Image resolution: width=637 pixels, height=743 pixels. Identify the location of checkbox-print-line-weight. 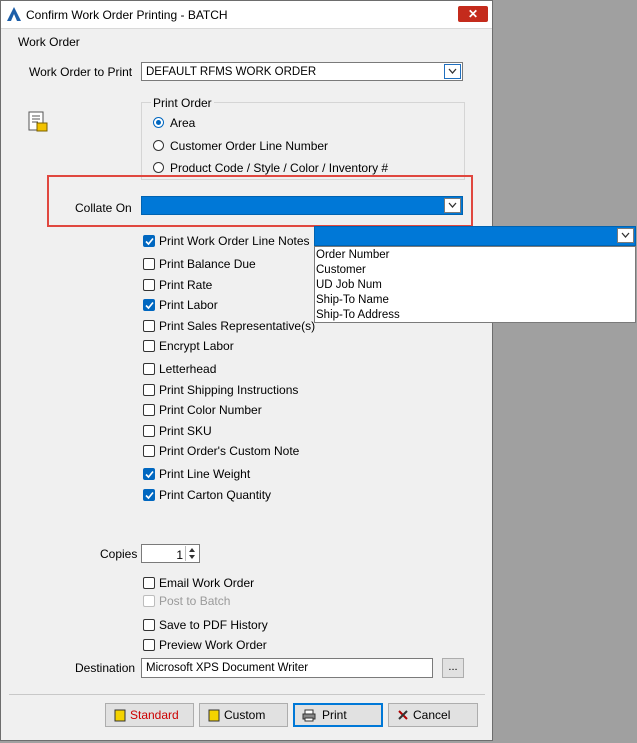
(149, 474).